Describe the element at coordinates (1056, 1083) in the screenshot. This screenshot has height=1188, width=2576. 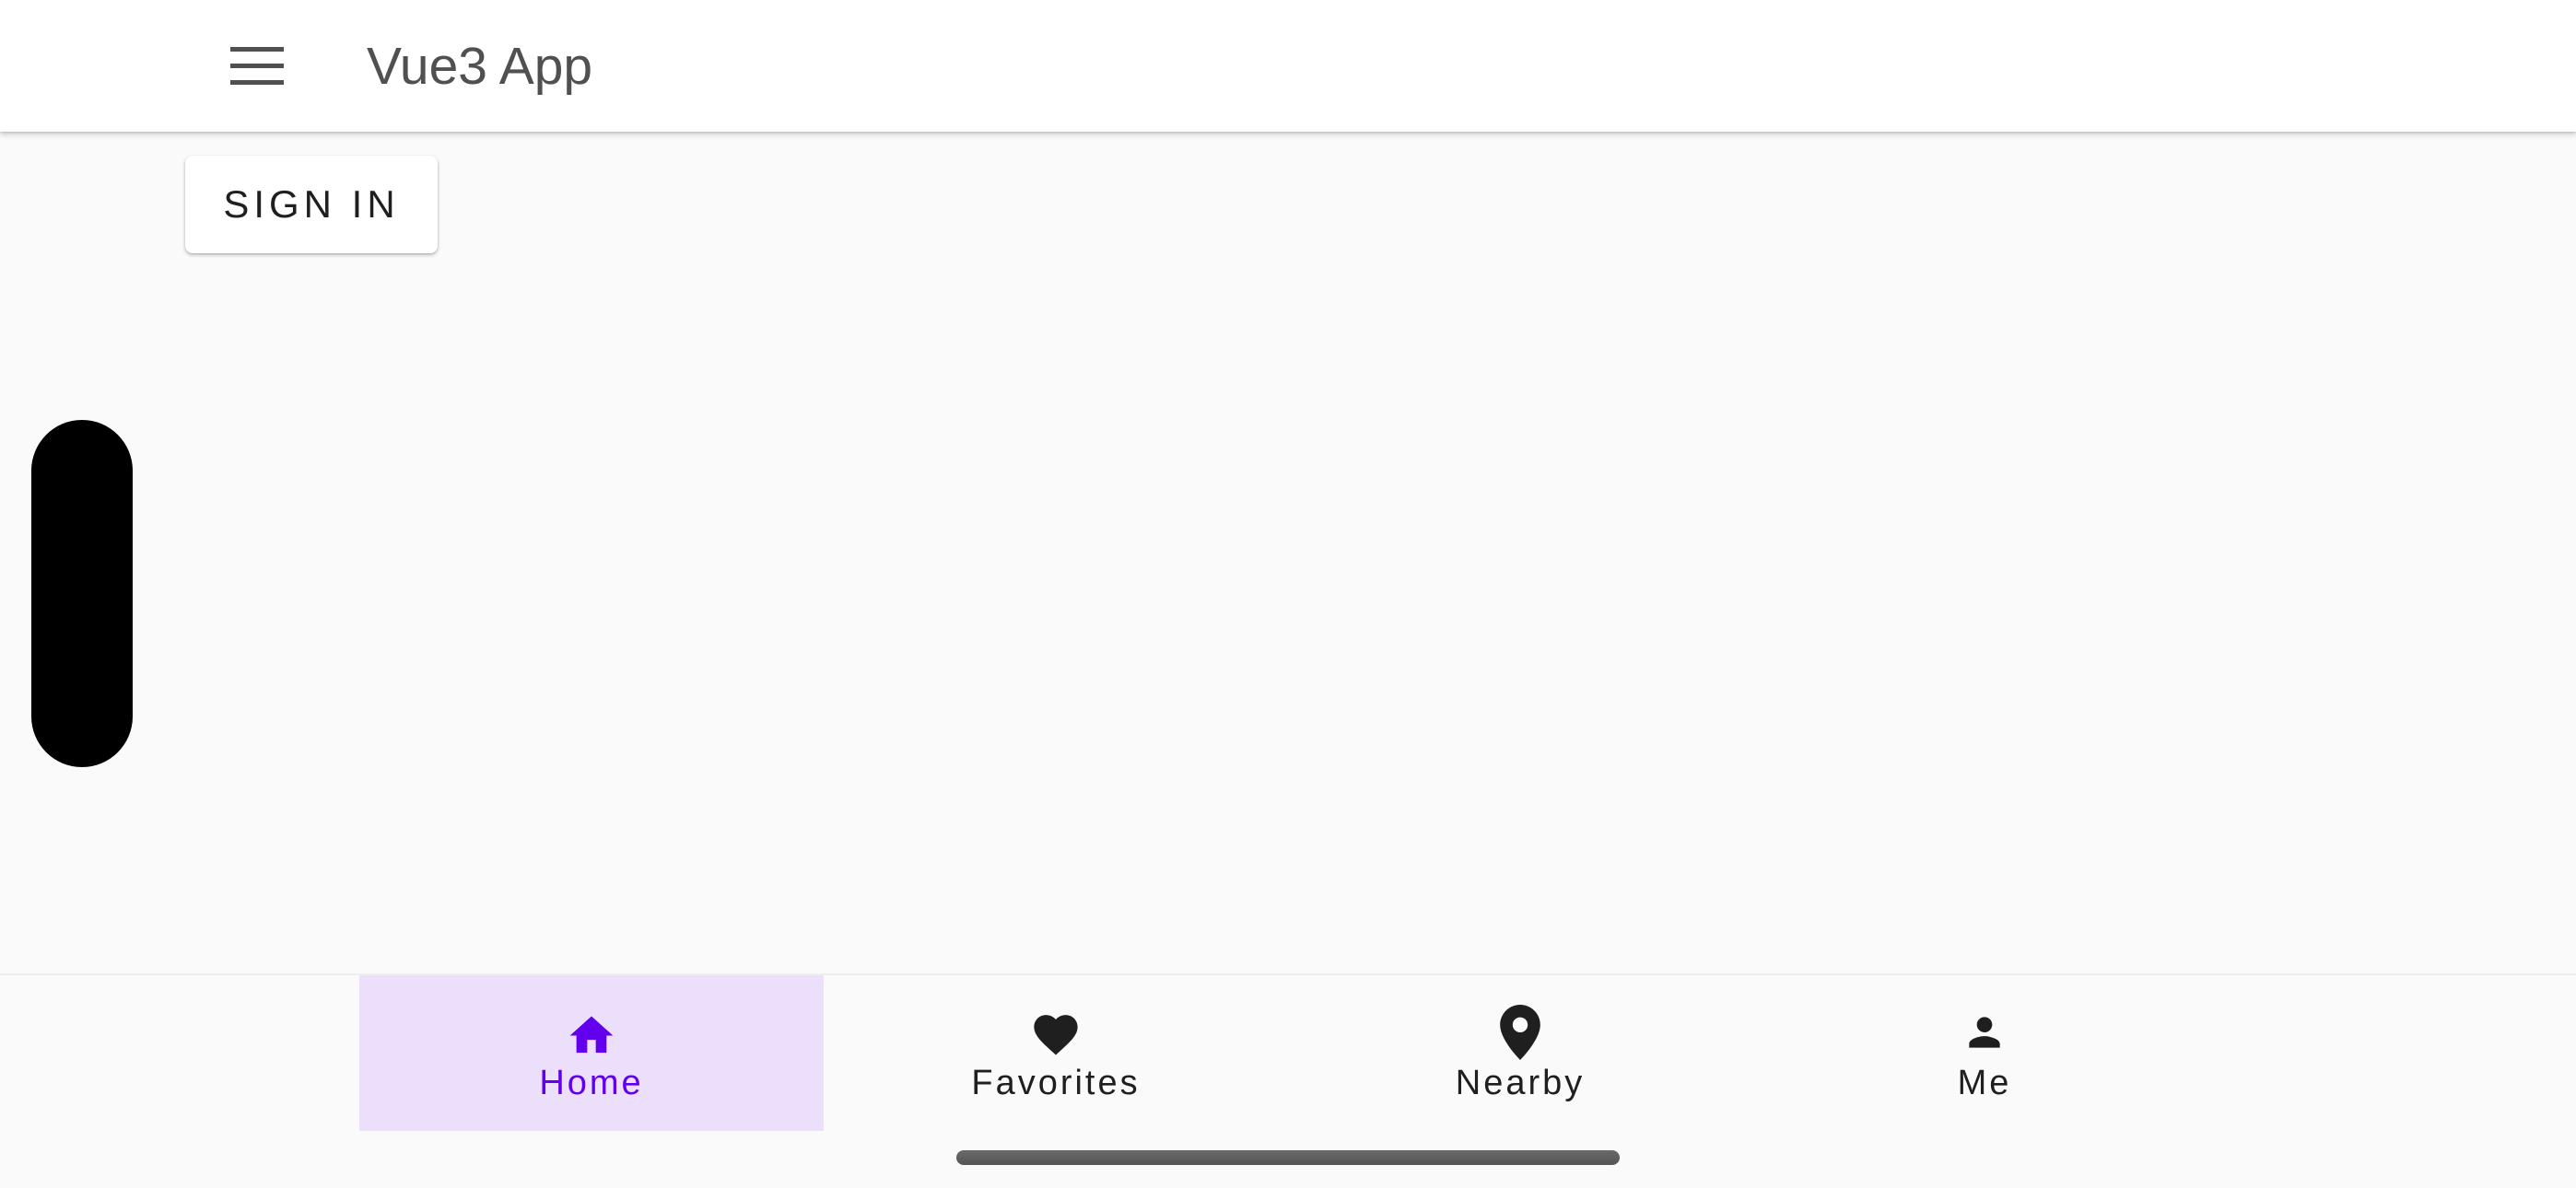
I see `nav-item-label: Favorites` at that location.